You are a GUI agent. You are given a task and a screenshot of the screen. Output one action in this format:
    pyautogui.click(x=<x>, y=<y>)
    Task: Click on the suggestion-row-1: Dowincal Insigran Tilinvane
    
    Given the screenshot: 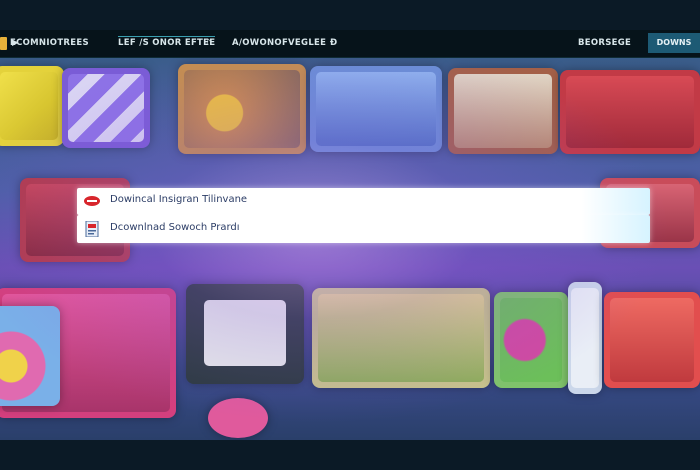 What is the action you would take?
    pyautogui.click(x=363, y=201)
    